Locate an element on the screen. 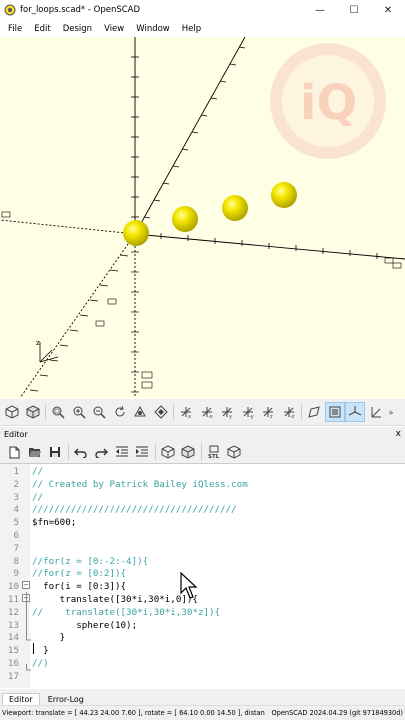 This screenshot has height=720, width=405. line-number: 4 is located at coordinates (16, 510).